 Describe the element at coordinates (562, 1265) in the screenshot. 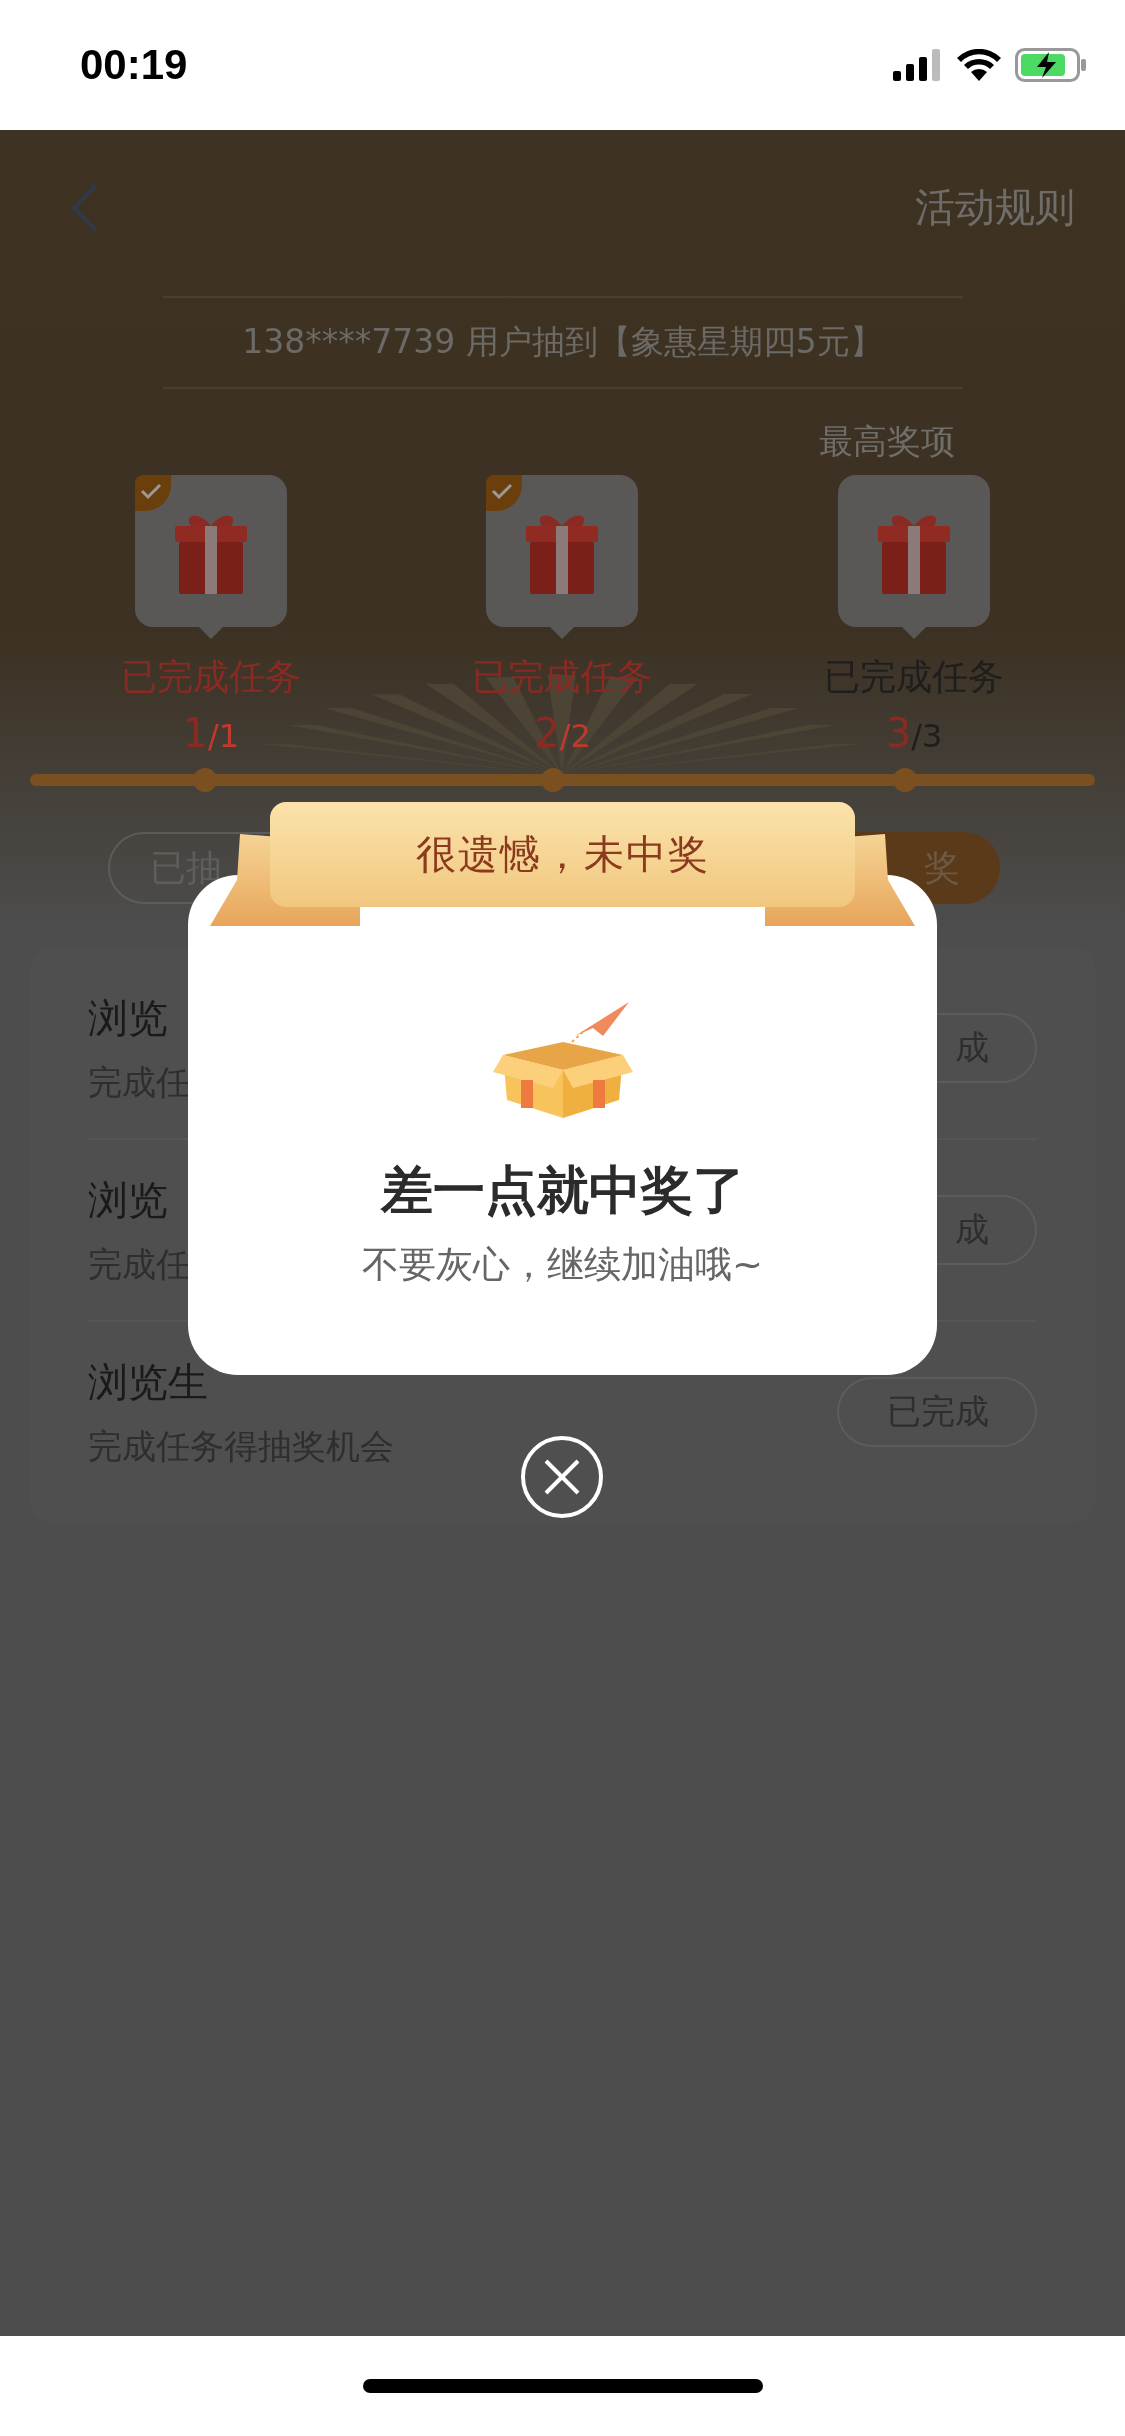

I see `dialog-message: 不要灰心，继续加油哦~` at that location.